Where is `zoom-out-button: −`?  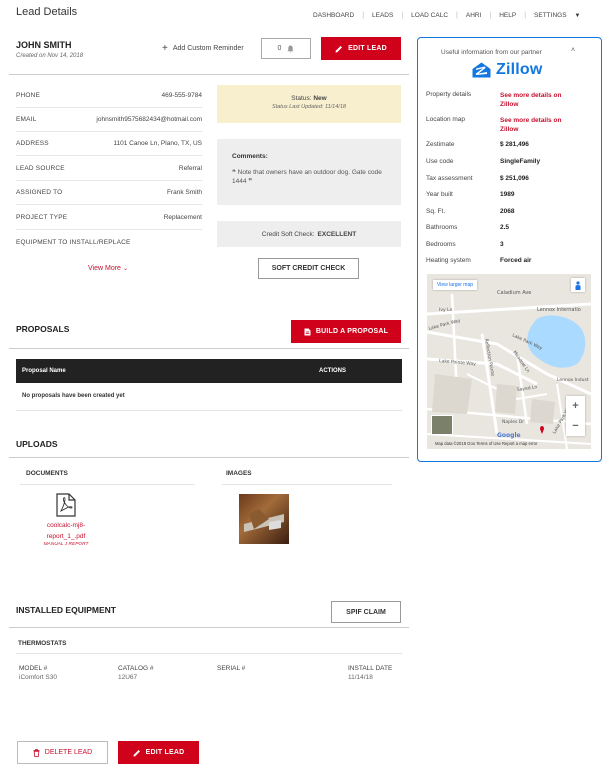 zoom-out-button: − is located at coordinates (575, 426).